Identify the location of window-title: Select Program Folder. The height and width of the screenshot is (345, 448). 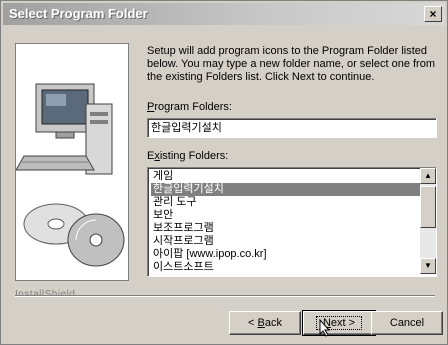
(78, 13).